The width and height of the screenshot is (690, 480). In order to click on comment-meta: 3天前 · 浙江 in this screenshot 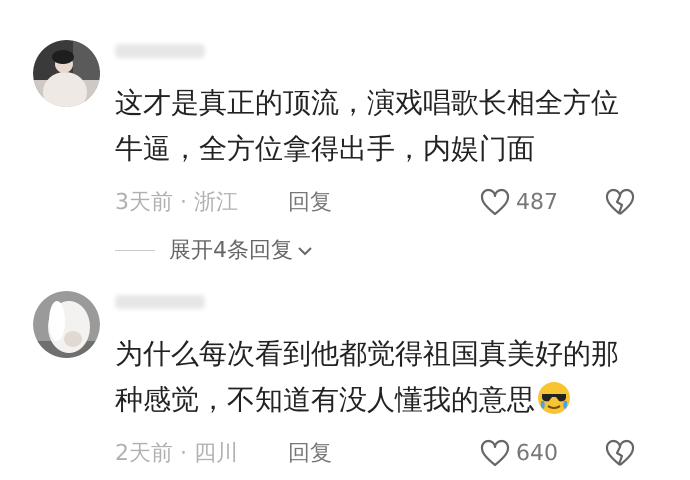, I will do `click(177, 202)`.